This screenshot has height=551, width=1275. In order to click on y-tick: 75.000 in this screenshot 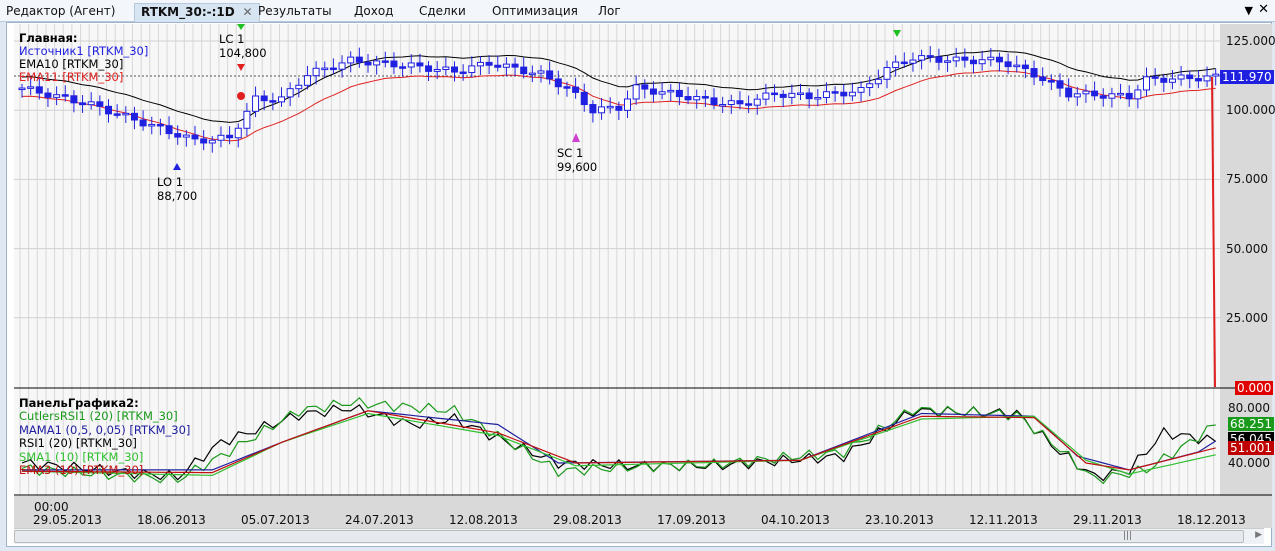, I will do `click(1247, 179)`.